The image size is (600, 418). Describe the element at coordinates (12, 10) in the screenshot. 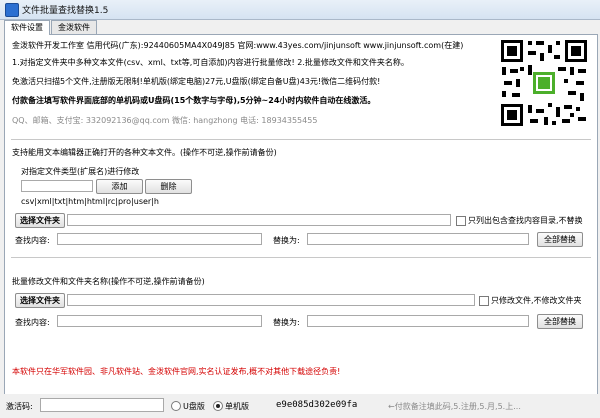

I see `app-icon` at that location.